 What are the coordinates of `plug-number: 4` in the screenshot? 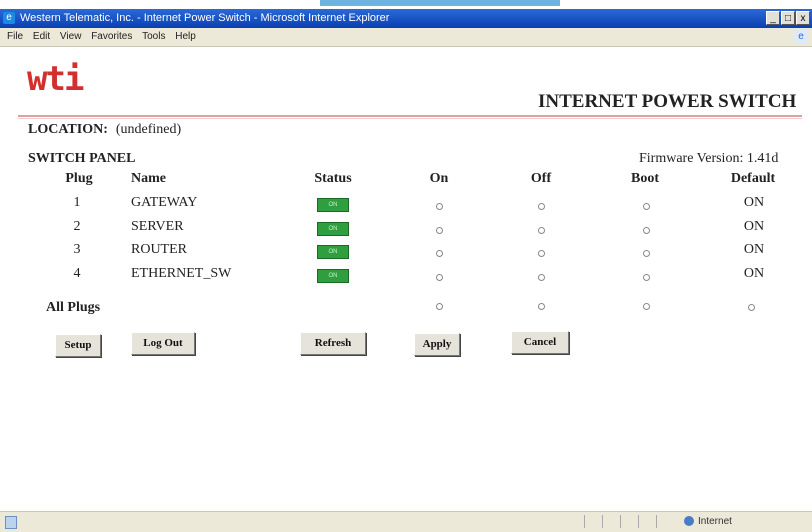 It's located at (77, 273).